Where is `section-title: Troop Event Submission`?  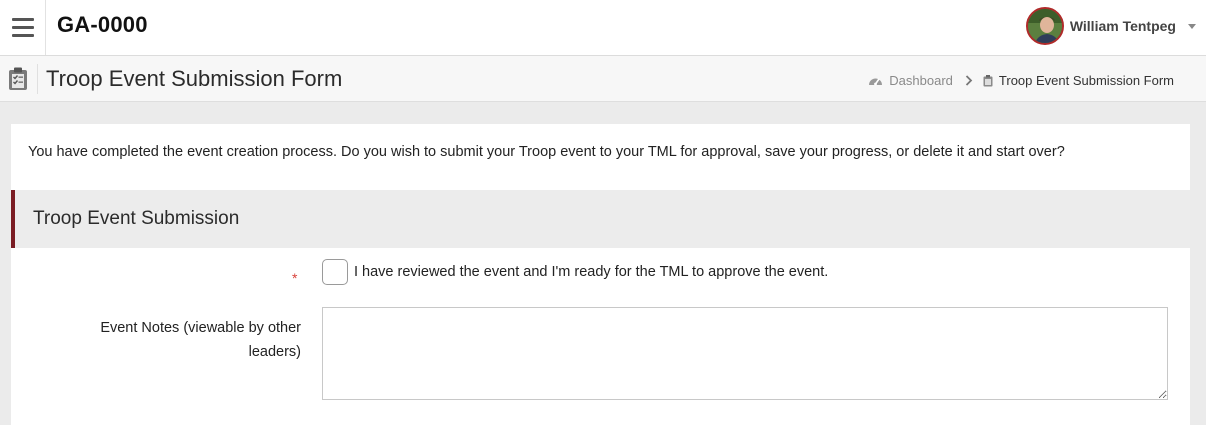
section-title: Troop Event Submission is located at coordinates (136, 218).